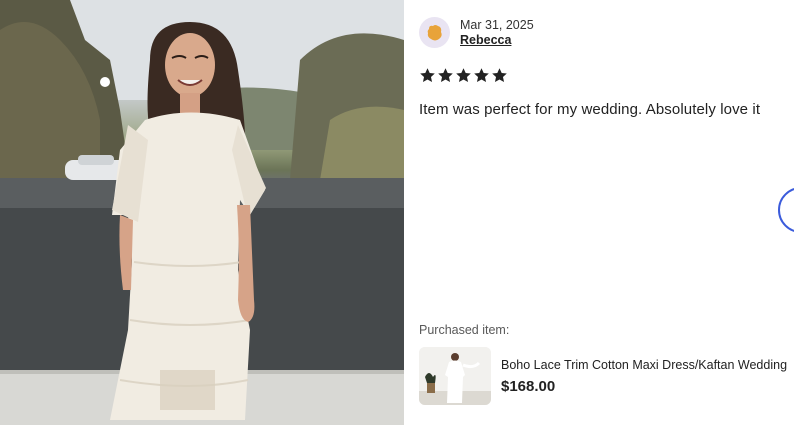 This screenshot has width=794, height=425. I want to click on avatar-blob-icon, so click(434, 32).